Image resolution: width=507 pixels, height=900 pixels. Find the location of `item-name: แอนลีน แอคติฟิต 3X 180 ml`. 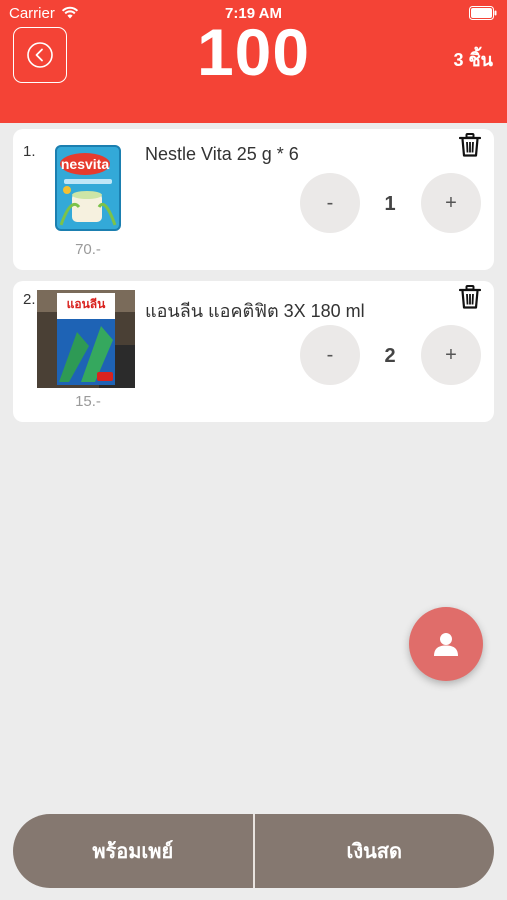

item-name: แอนลีน แอคติฟิต 3X 180 ml is located at coordinates (255, 311).